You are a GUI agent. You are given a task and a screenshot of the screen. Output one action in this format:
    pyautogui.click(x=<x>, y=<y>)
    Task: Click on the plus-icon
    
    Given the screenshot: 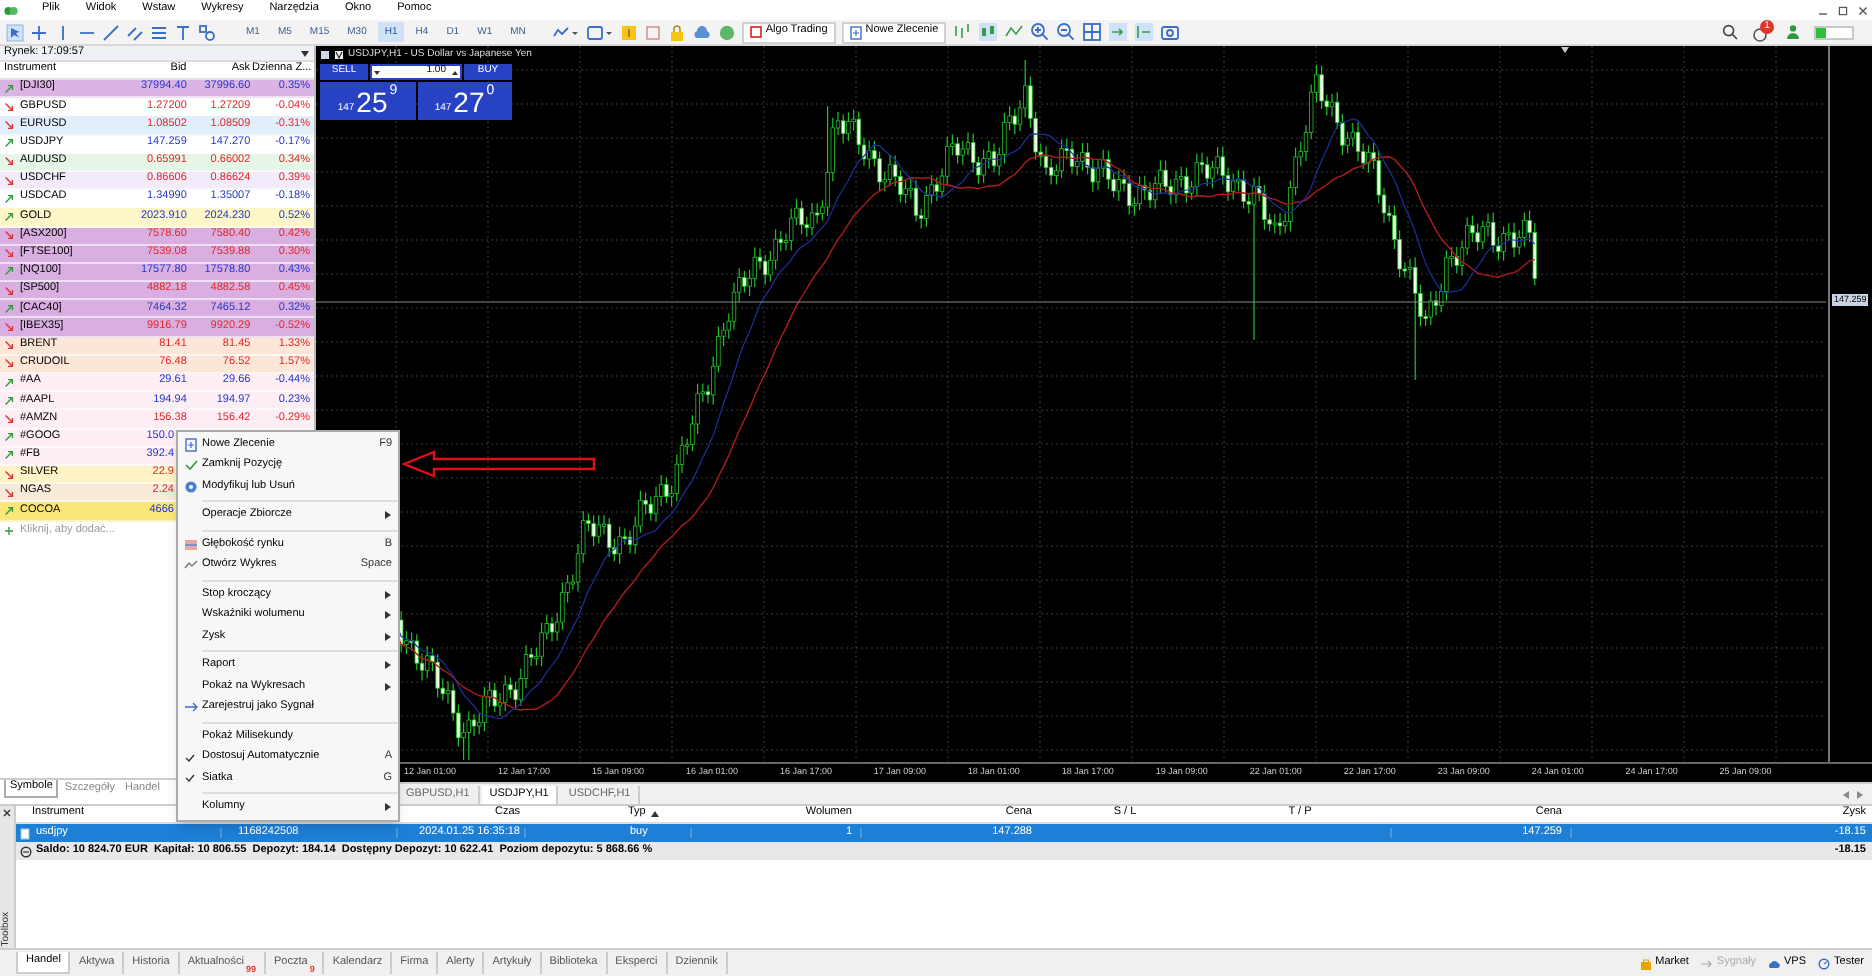 What is the action you would take?
    pyautogui.click(x=9, y=531)
    